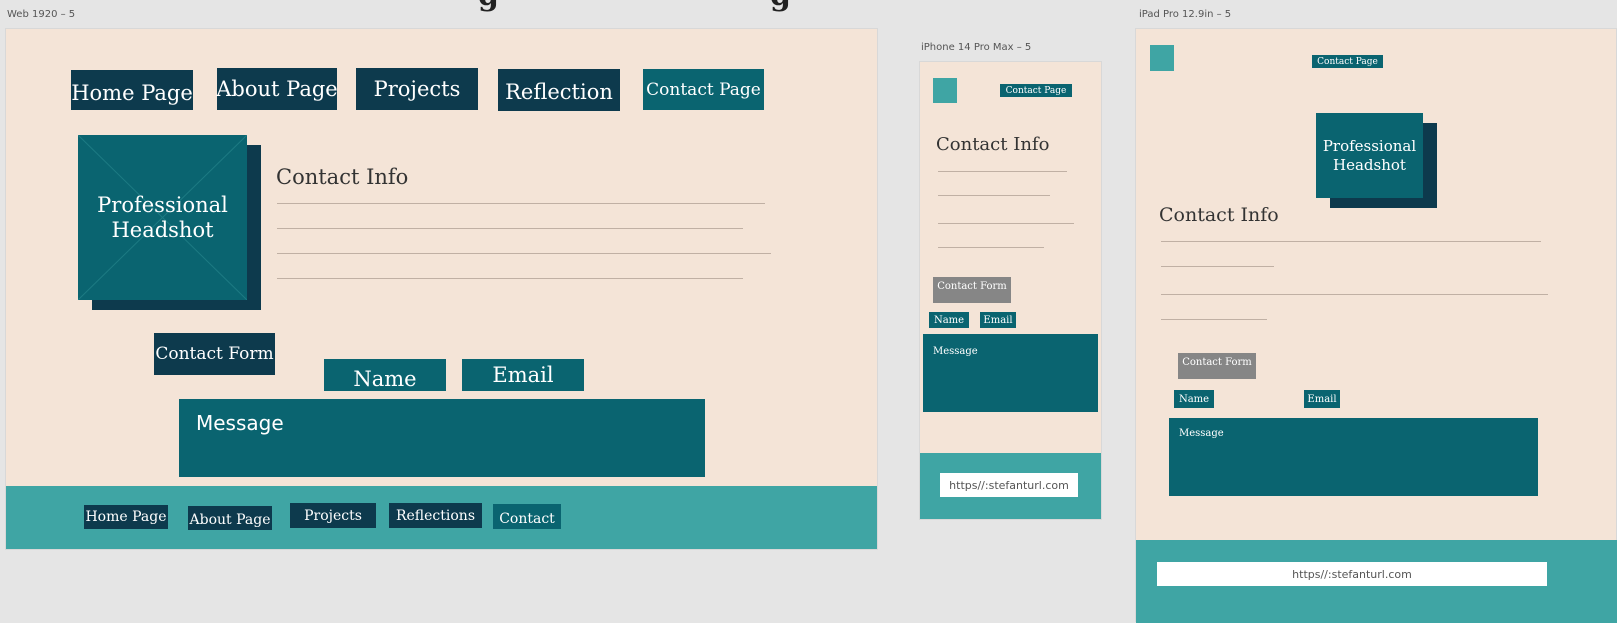 The image size is (1617, 623). Describe the element at coordinates (703, 89) in the screenshot. I see `nav-contact-button: Contact Page` at that location.